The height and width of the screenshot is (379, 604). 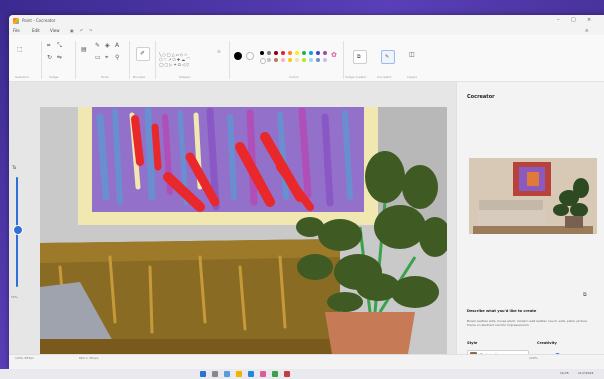 What do you see at coordinates (185, 62) in the screenshot?
I see `shapes-gallery: ╲○□△▱◇☆ ⬡♡↗⬠✚☁⌒ ◯▢▷✦⬭◁▽` at bounding box center [185, 62].